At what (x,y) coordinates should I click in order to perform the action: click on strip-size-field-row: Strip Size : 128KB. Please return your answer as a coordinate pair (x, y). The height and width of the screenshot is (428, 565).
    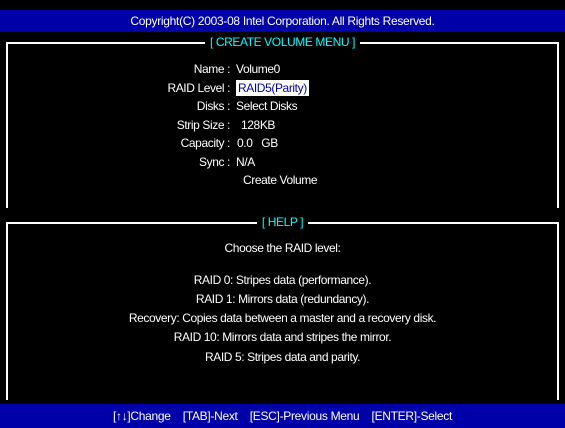
    Looking at the image, I should click on (282, 125).